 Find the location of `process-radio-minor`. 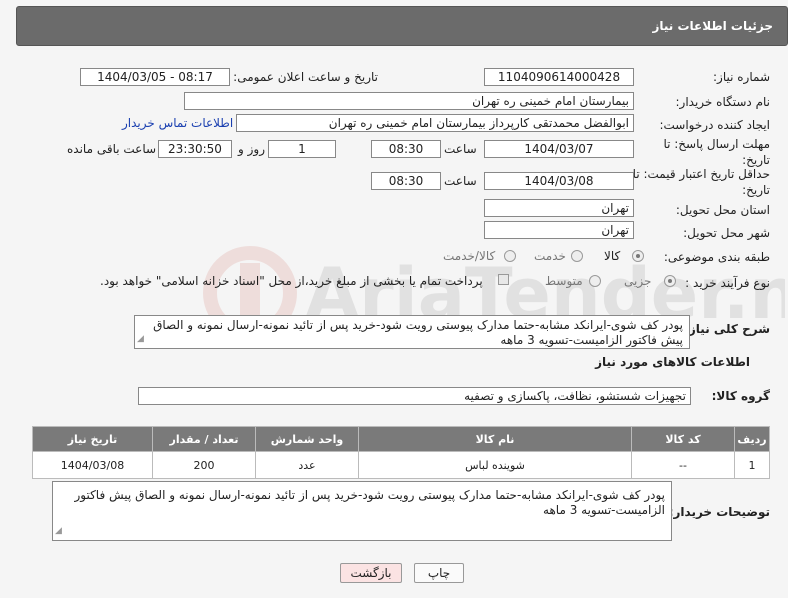

process-radio-minor is located at coordinates (670, 281).